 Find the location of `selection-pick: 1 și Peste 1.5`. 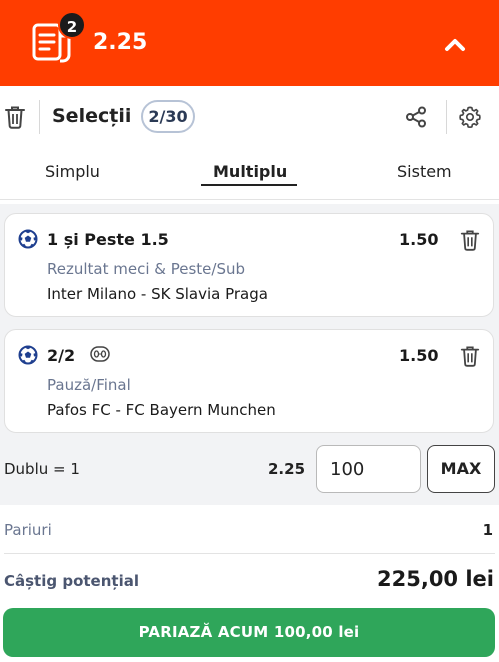

selection-pick: 1 și Peste 1.5 is located at coordinates (108, 239).